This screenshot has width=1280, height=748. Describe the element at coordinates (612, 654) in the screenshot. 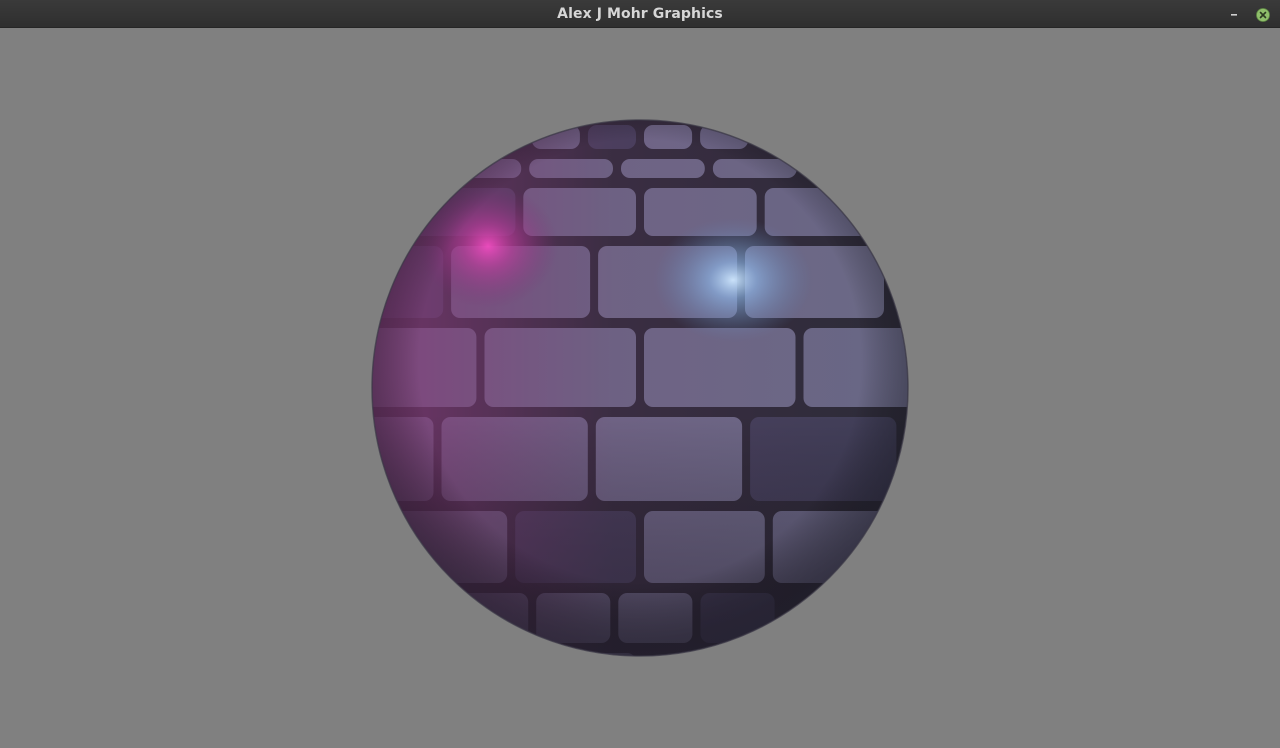

I see `brick` at that location.